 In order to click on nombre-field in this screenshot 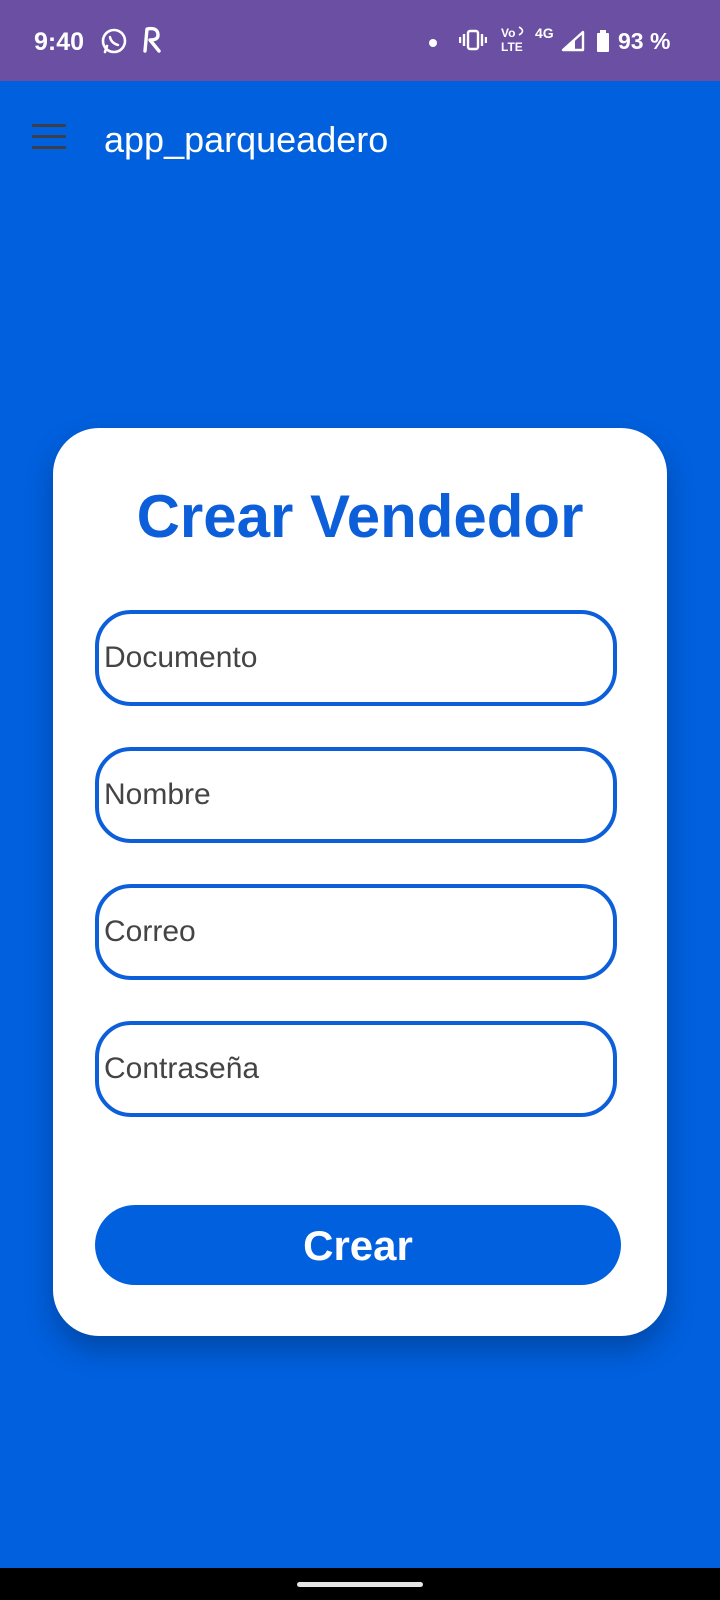, I will do `click(356, 795)`.